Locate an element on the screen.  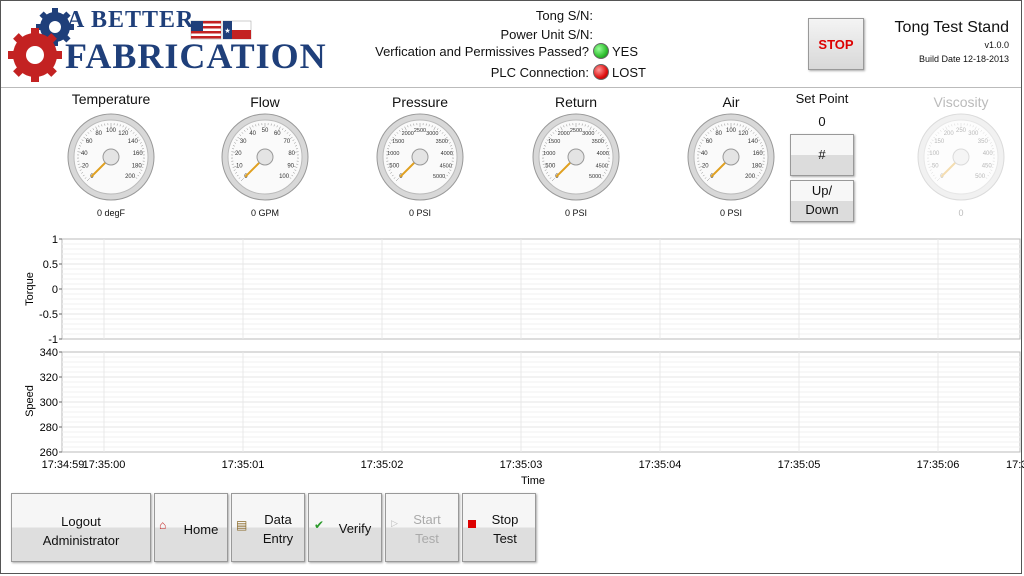
data-entry-line1: Data is located at coordinates (278, 519).